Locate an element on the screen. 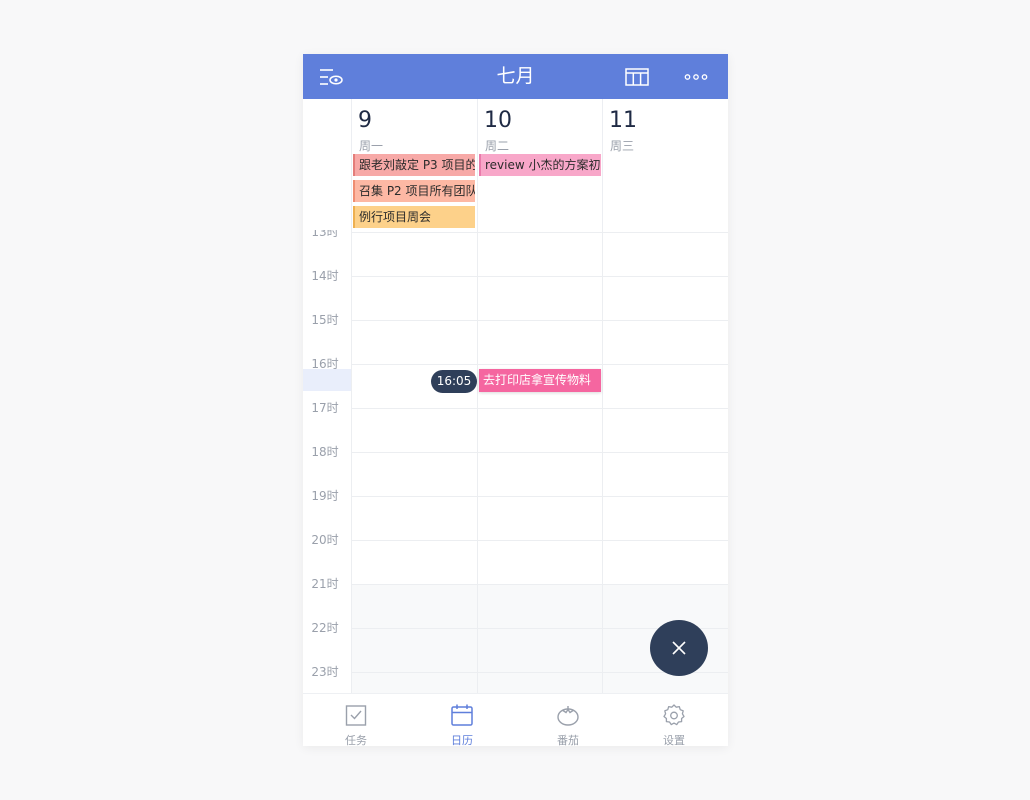  day-weekday: 周二 is located at coordinates (497, 146).